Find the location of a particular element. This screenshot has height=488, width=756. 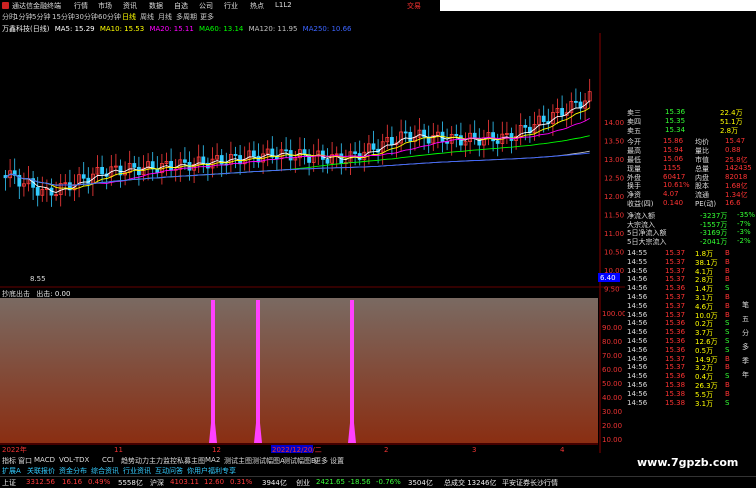

tab-15min: 15分钟 is located at coordinates (63, 17).